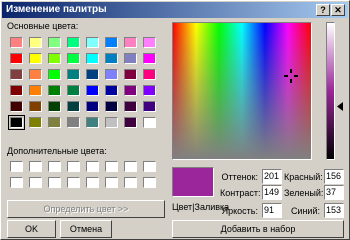 This screenshot has width=350, height=240. Describe the element at coordinates (56, 9) in the screenshot. I see `dialog-title: Изменение палитры` at that location.